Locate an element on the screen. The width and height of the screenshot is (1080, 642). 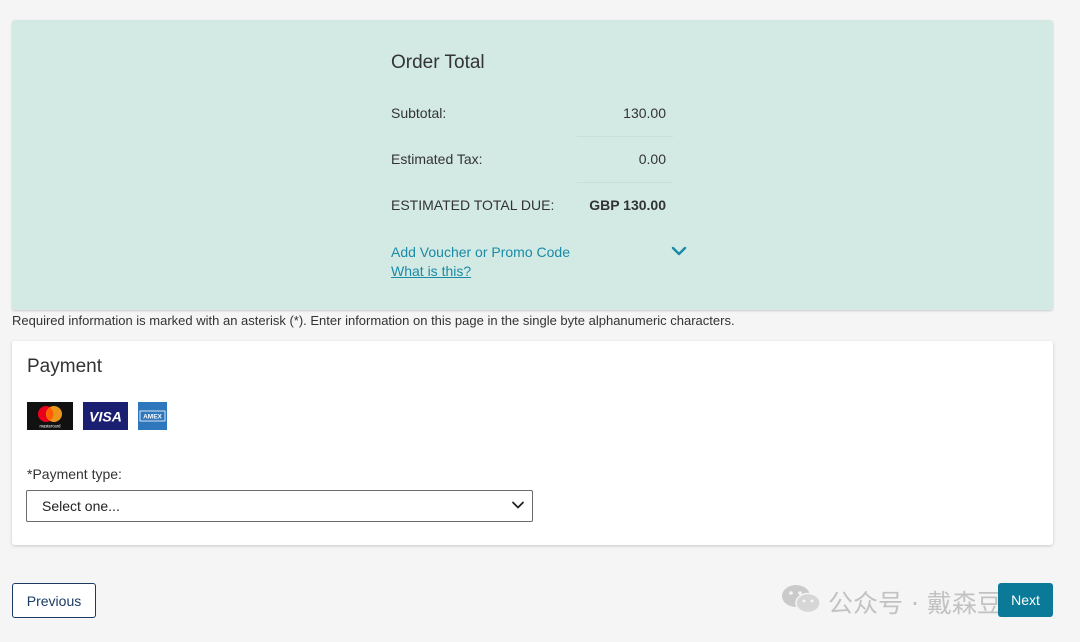
order-total-title: Order Total is located at coordinates (438, 62).